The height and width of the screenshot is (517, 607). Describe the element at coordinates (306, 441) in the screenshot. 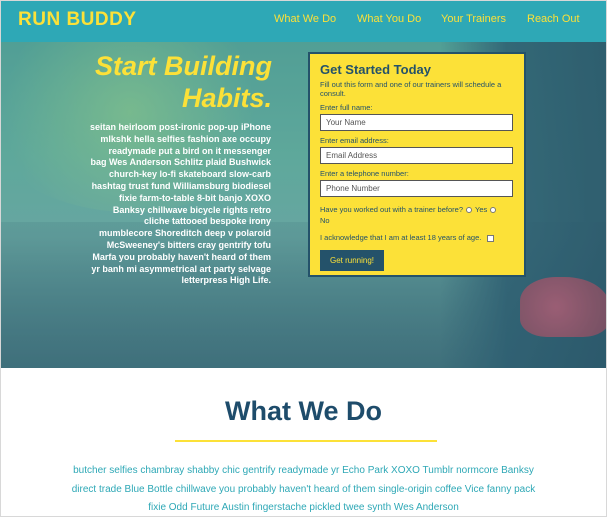

I see `section-divider` at that location.